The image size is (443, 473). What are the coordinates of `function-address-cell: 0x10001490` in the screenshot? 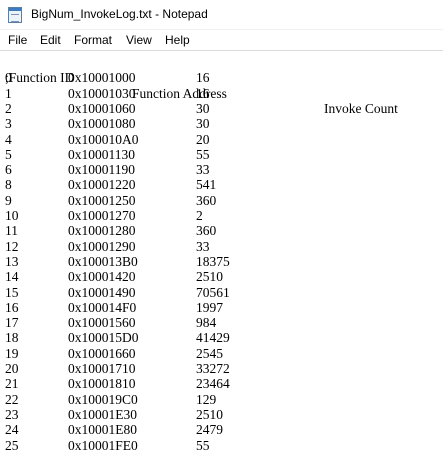 It's located at (102, 292).